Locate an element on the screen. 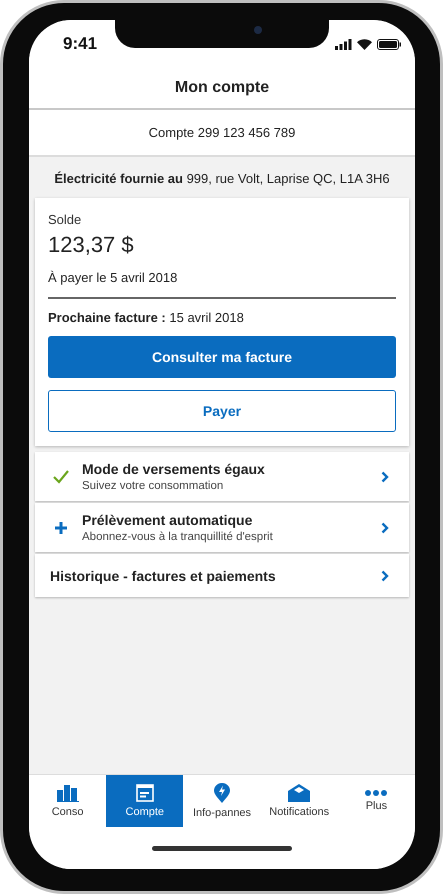 This screenshot has height=894, width=443. account-number: Compte 299 123 456 789 is located at coordinates (222, 132).